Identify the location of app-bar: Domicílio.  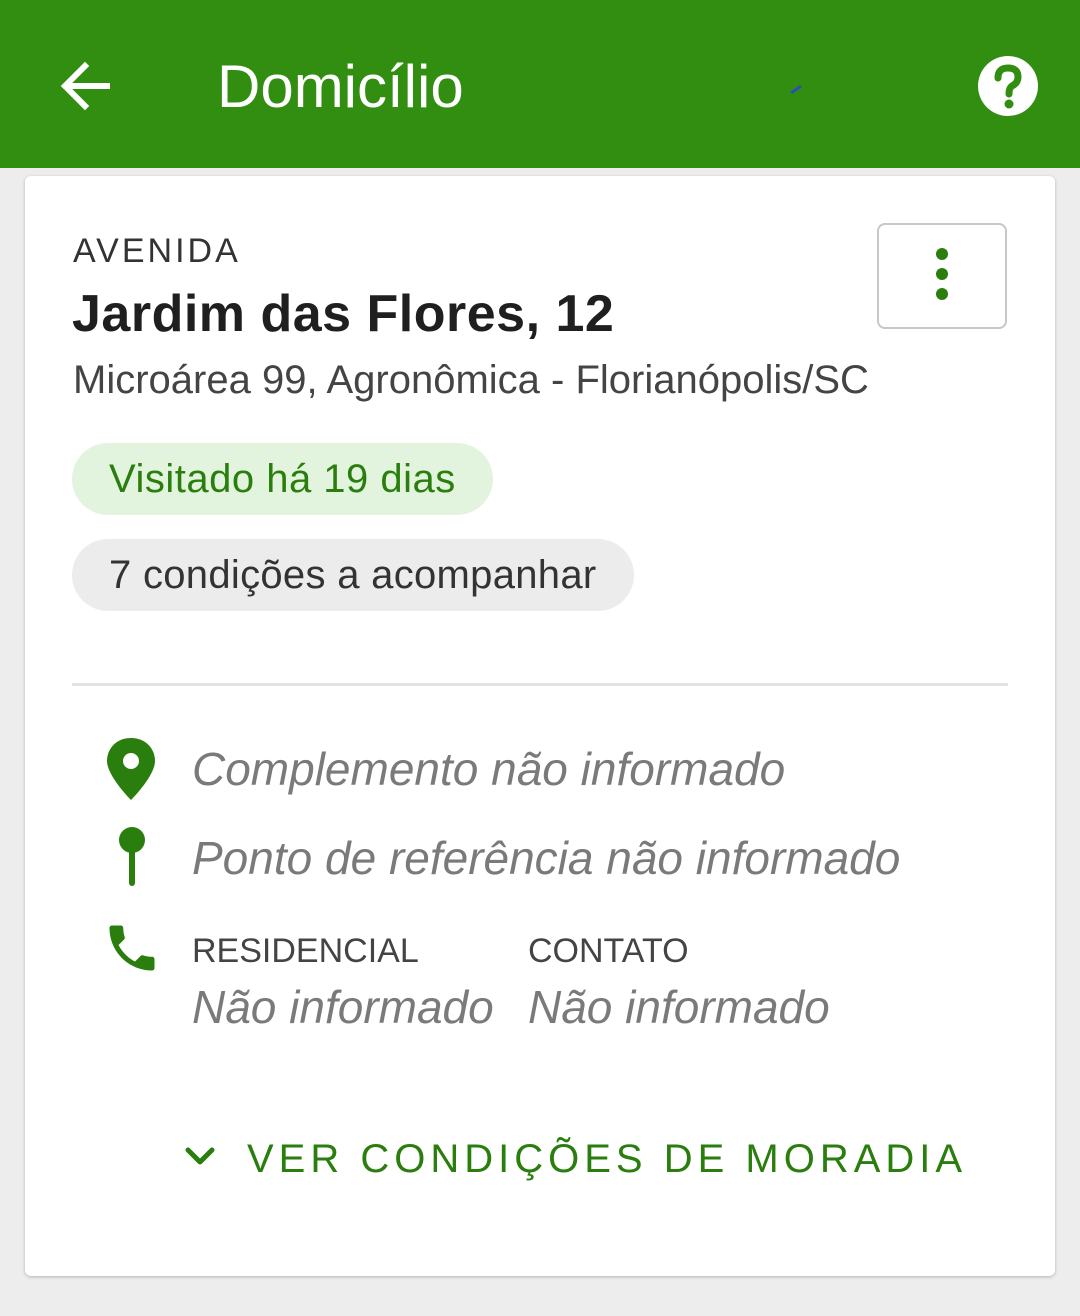
(540, 84).